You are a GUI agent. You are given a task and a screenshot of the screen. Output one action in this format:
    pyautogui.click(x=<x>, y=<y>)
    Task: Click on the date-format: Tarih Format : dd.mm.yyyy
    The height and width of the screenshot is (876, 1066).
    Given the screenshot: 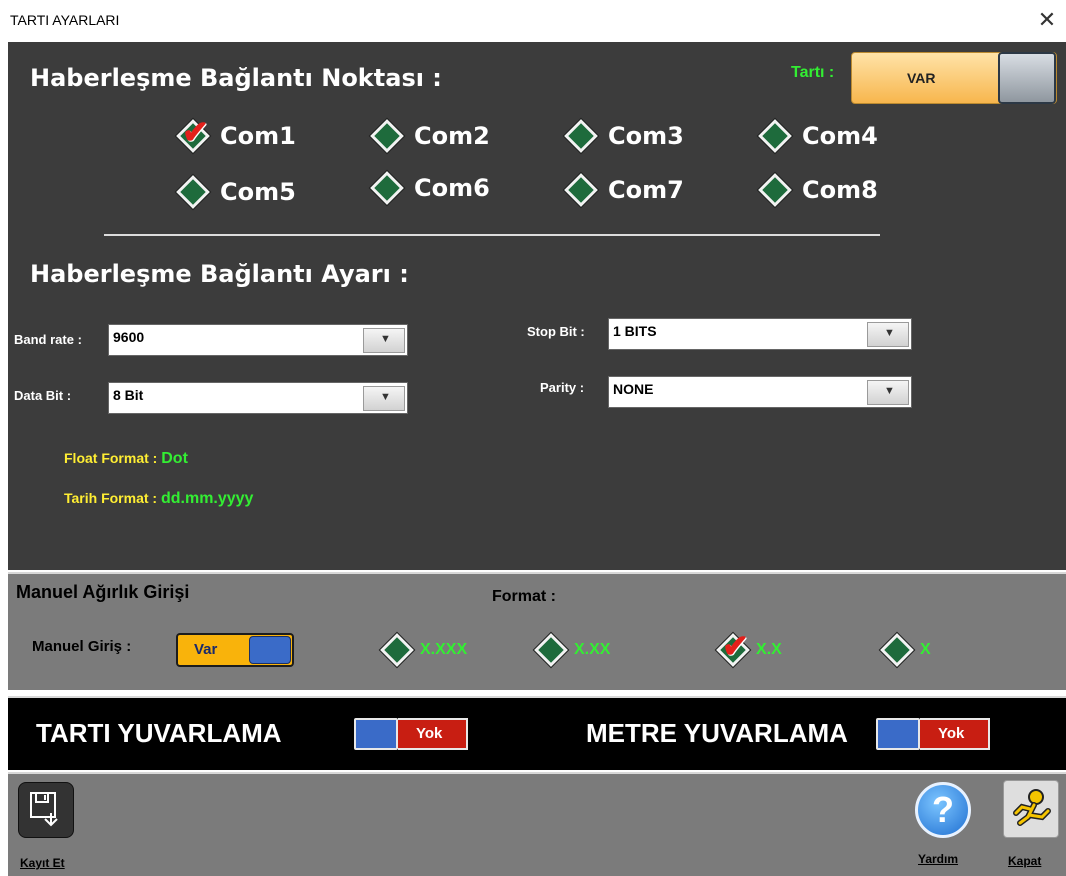 What is the action you would take?
    pyautogui.click(x=158, y=499)
    